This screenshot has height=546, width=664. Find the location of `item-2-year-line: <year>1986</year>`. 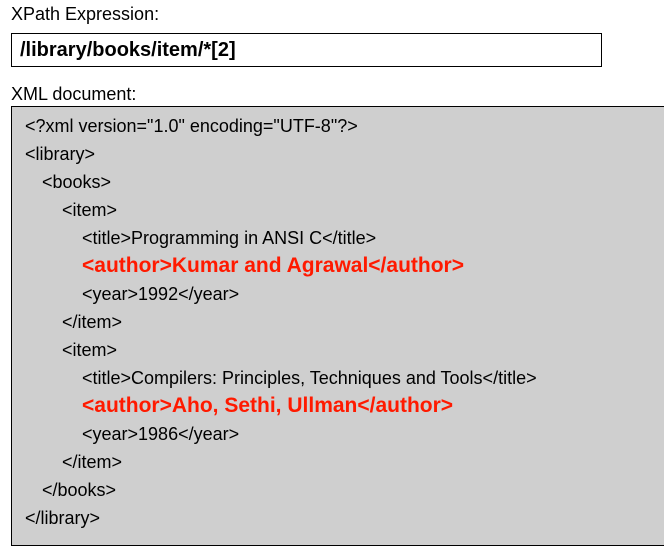

item-2-year-line: <year>1986</year> is located at coordinates (161, 434).